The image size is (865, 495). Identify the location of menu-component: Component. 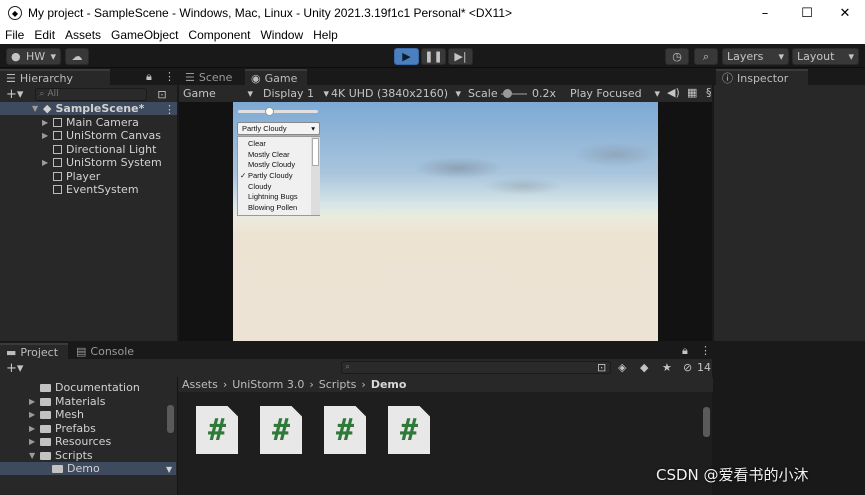
(219, 35).